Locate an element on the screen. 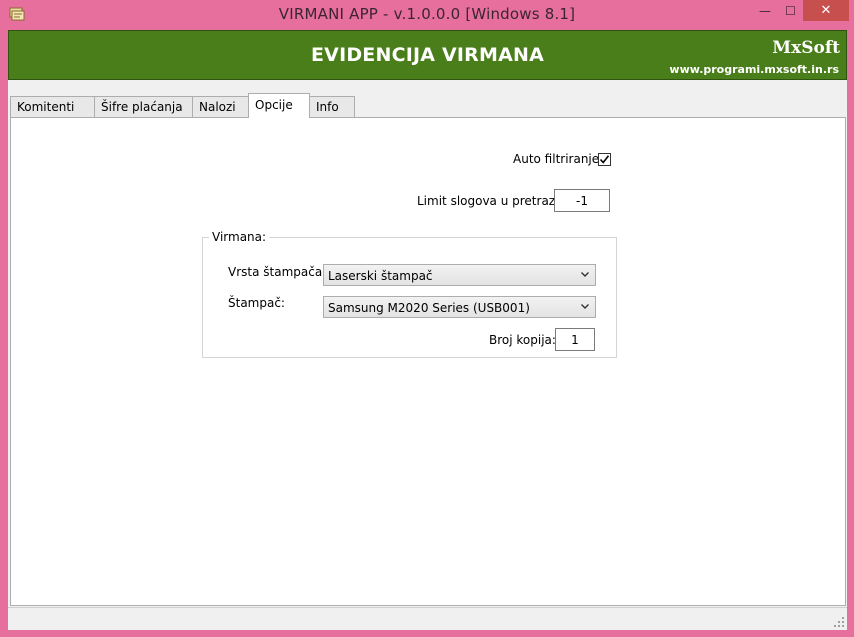 The width and height of the screenshot is (854, 637). tab-opcije: Opcije is located at coordinates (279, 105).